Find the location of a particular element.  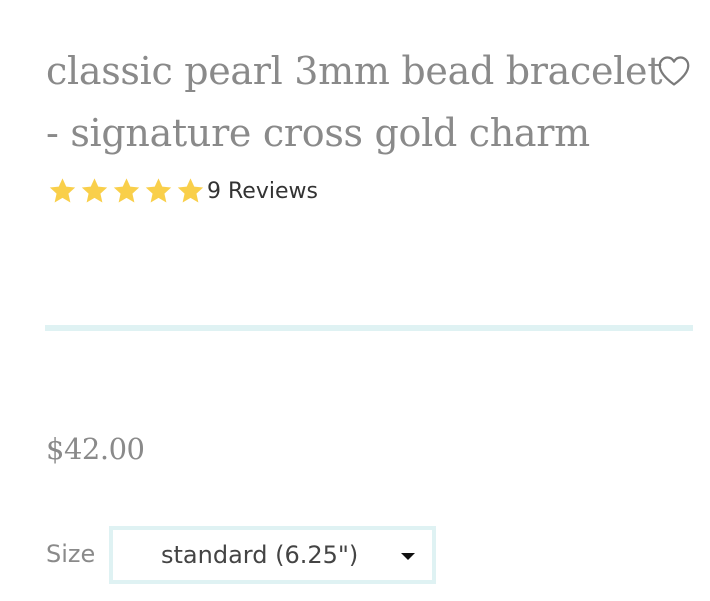

product-title-line-2: - signature cross gold charm is located at coordinates (318, 133).